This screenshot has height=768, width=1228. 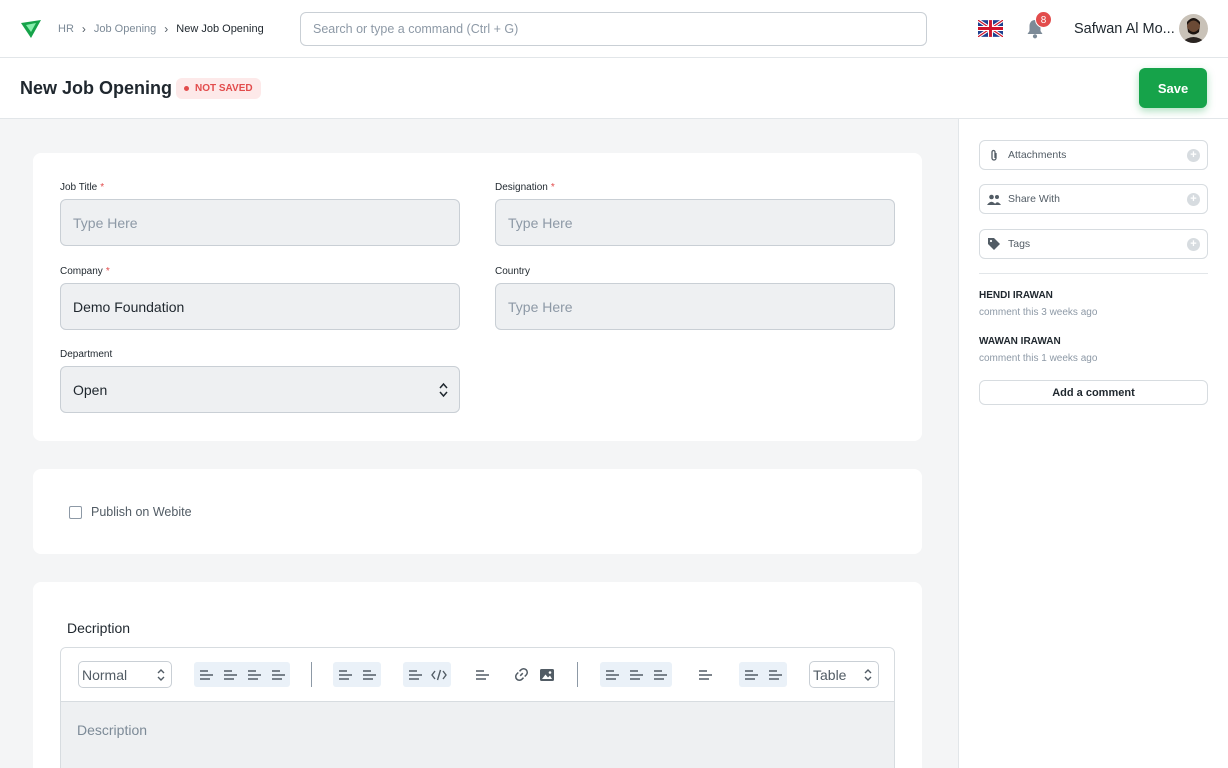 What do you see at coordinates (660, 674) in the screenshot?
I see `align-right-icon` at bounding box center [660, 674].